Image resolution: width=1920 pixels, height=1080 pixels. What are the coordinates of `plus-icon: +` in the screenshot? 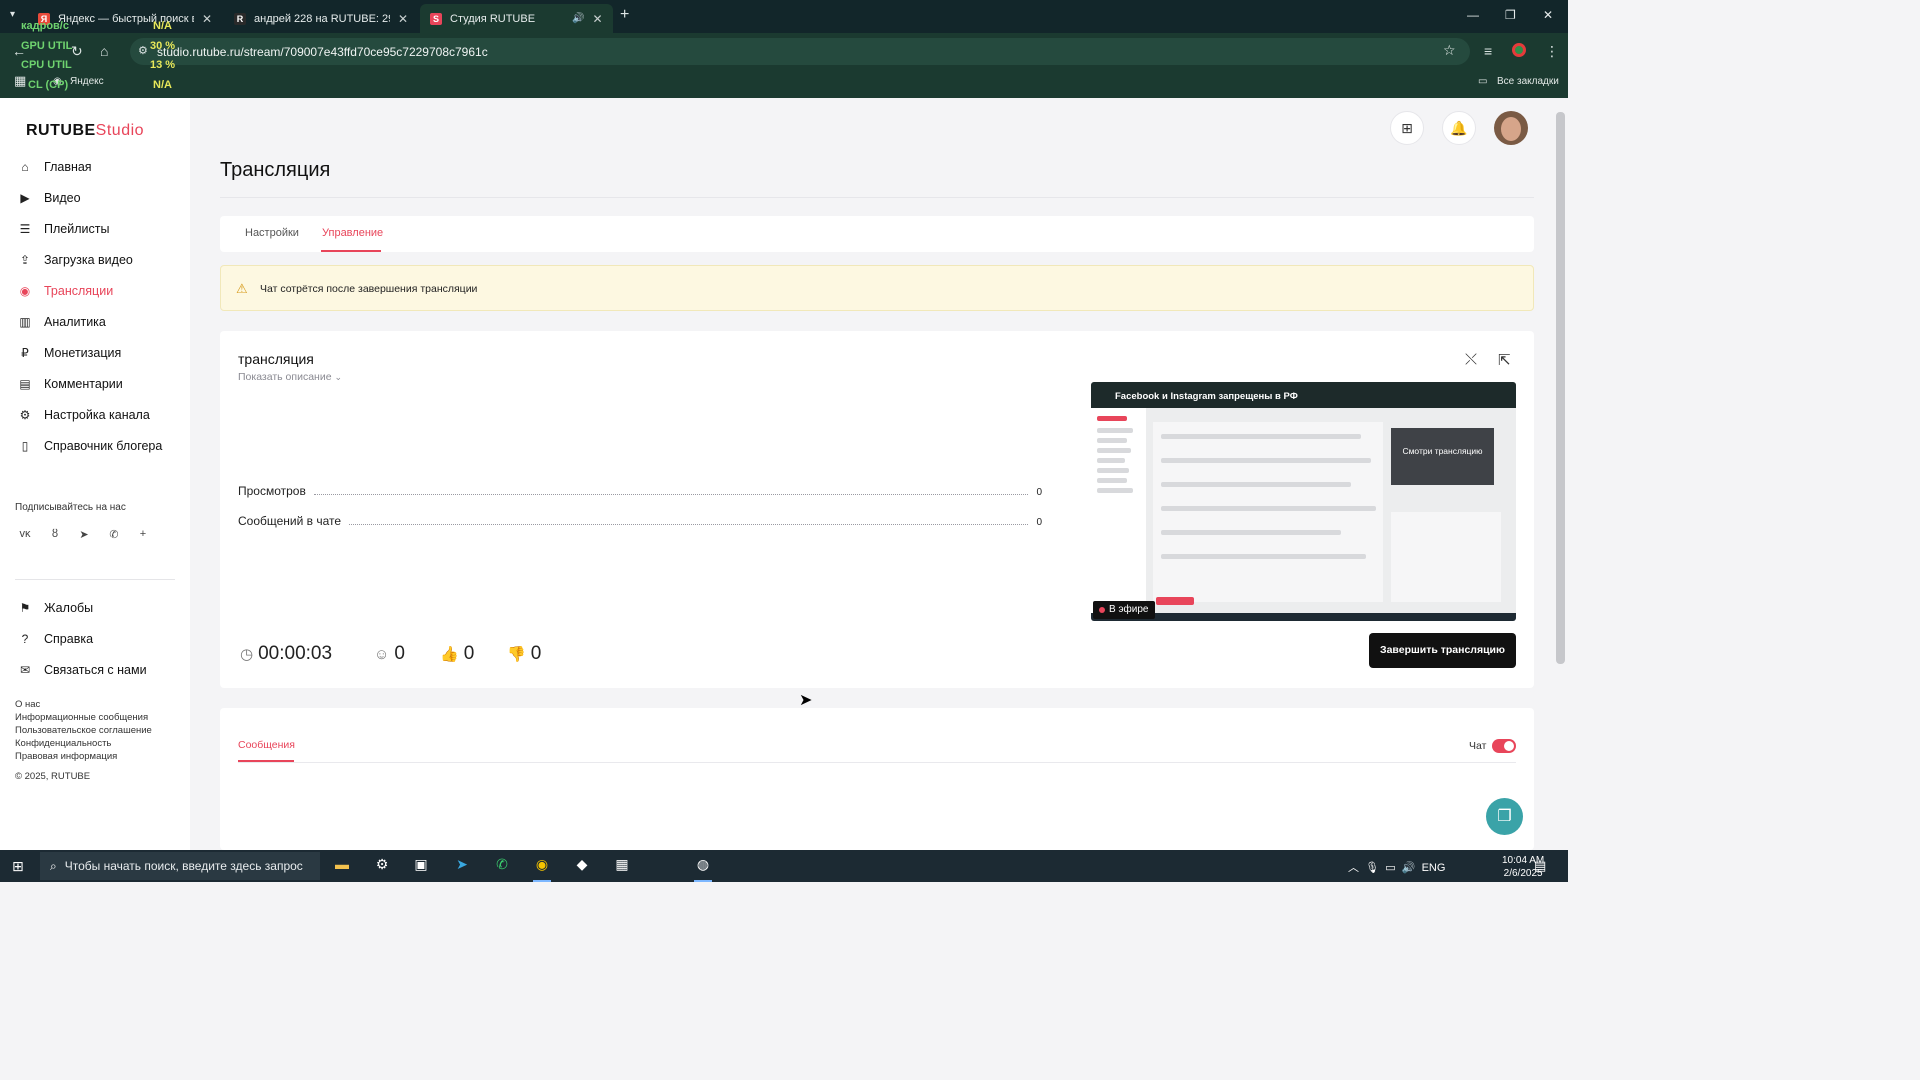 It's located at (143, 535).